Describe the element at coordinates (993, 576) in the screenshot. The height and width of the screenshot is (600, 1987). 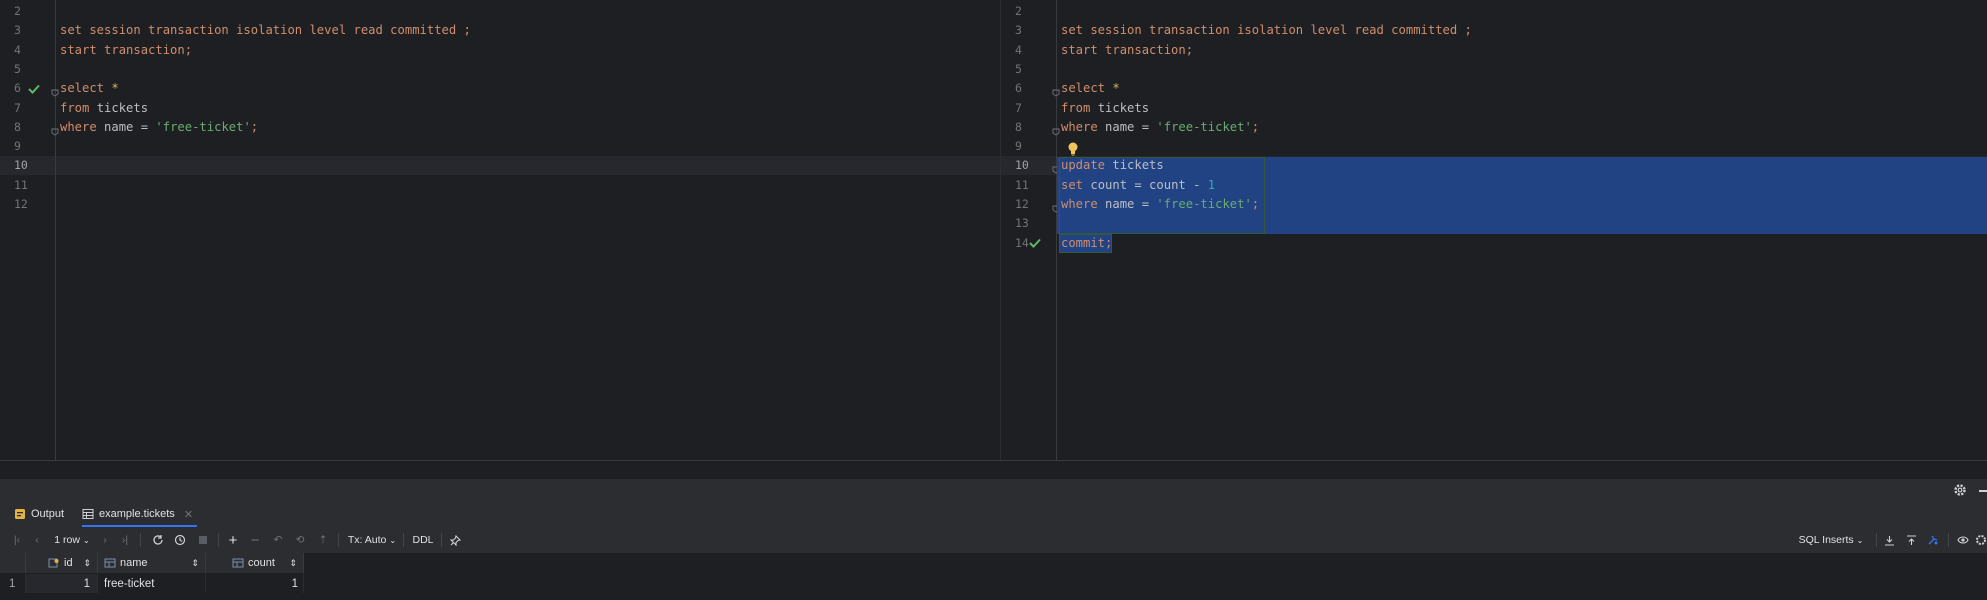
I see `results-grid: id ⇕ name ⇕ count ⇕ 1 1 free-ticket 1` at that location.